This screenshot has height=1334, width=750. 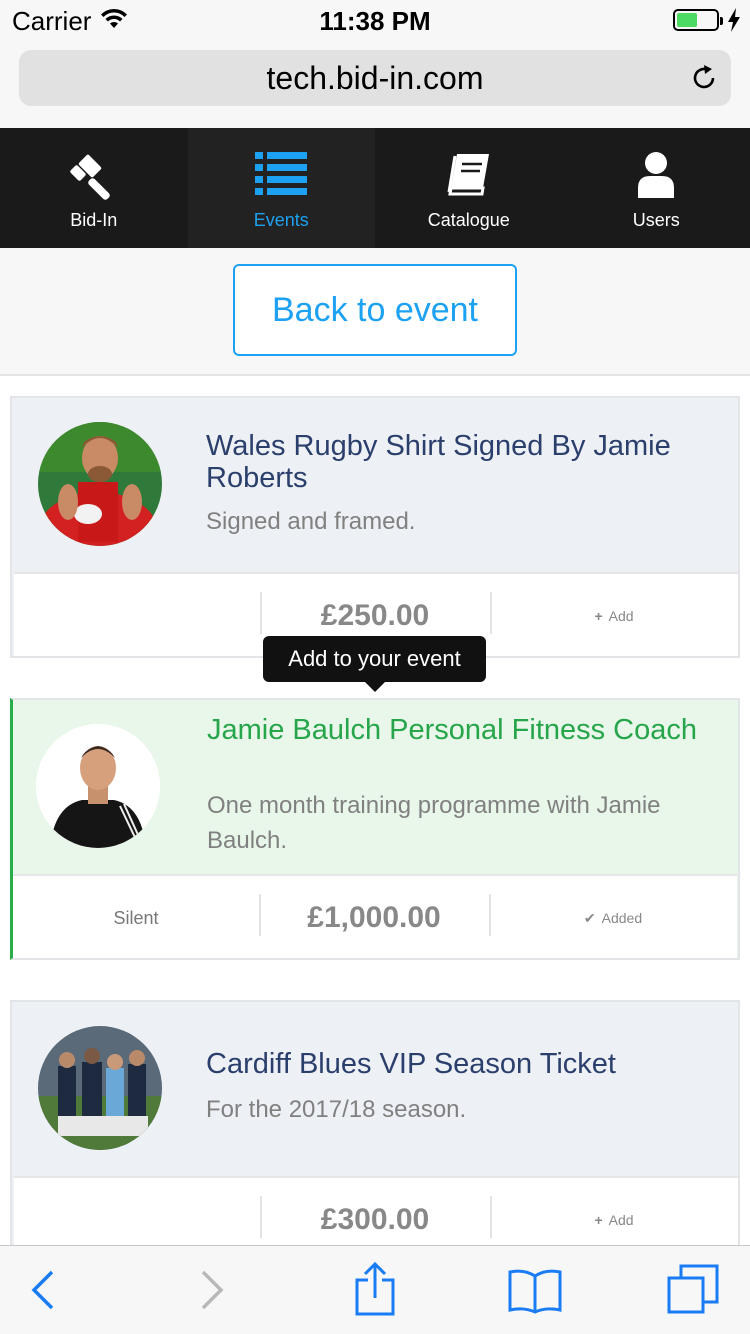 What do you see at coordinates (694, 1292) in the screenshot?
I see `tabs-icon` at bounding box center [694, 1292].